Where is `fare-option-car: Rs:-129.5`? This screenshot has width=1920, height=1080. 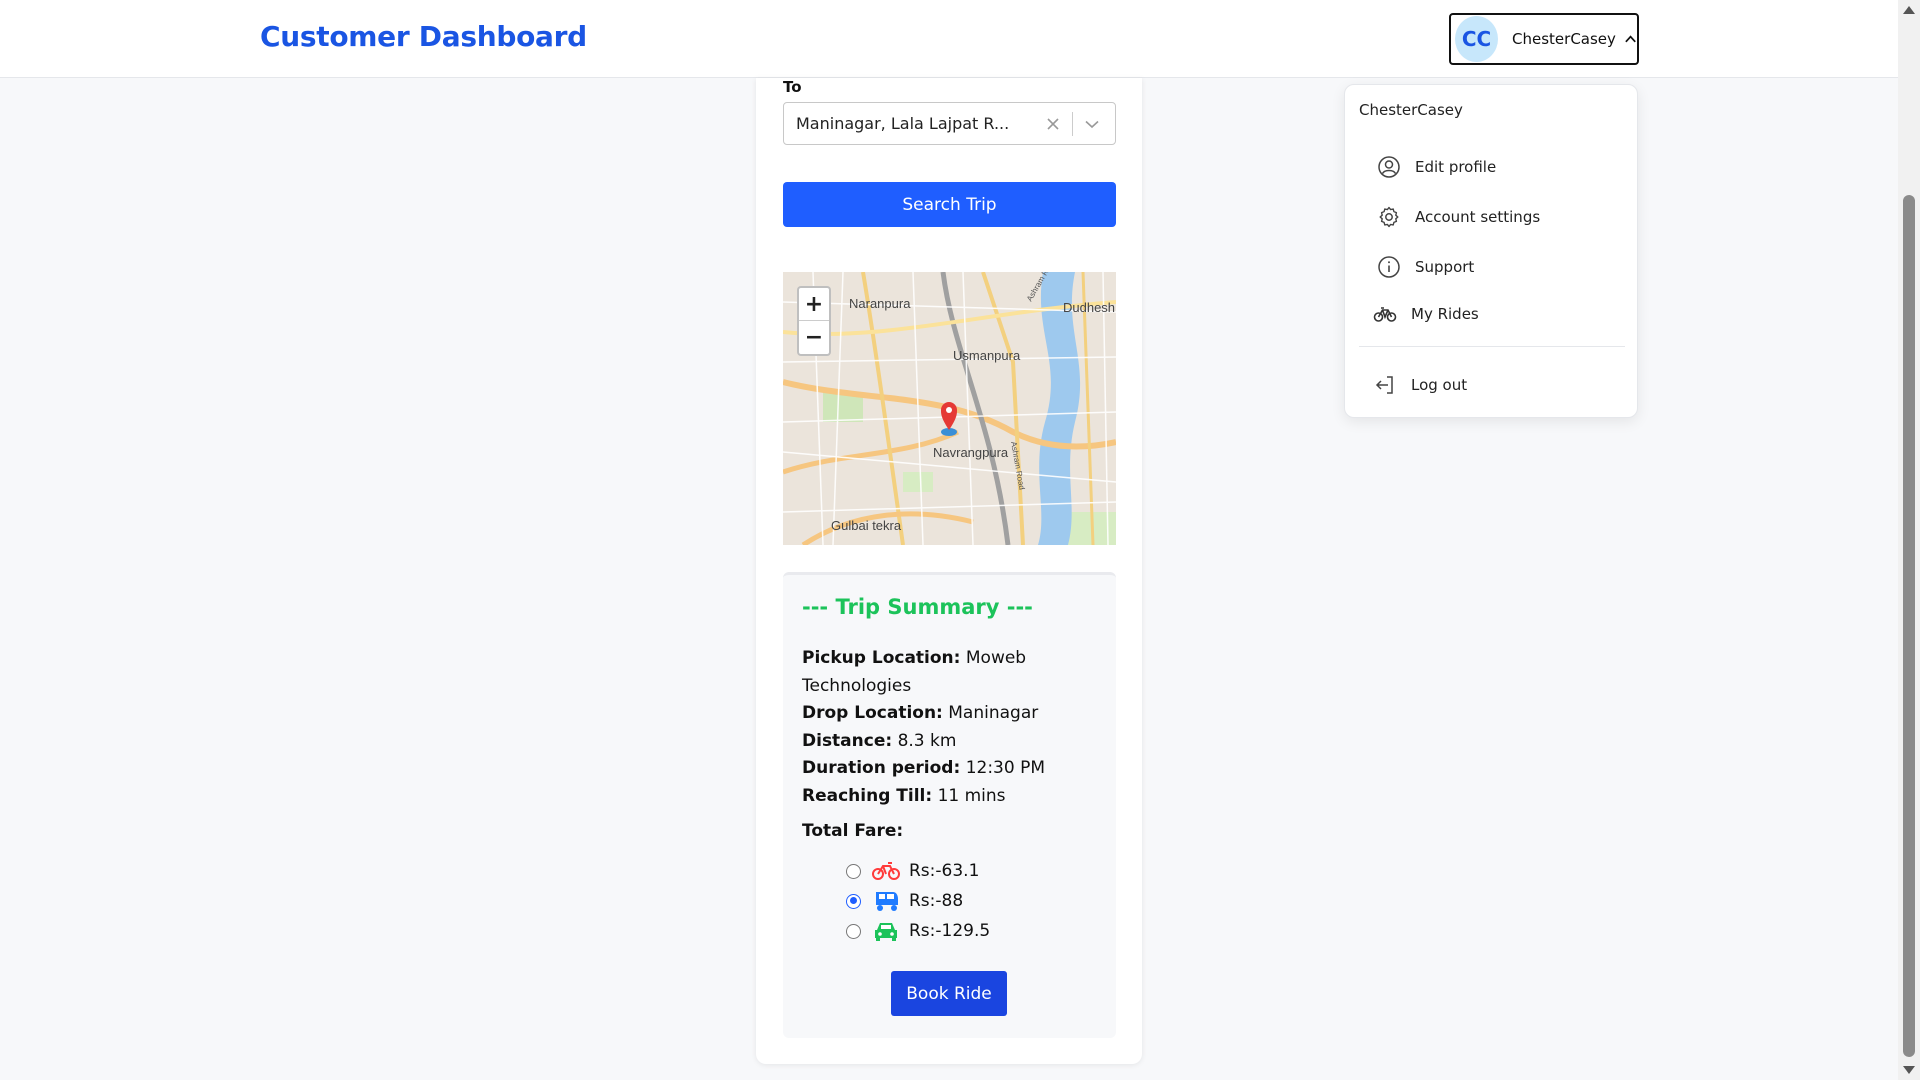 fare-option-car: Rs:-129.5 is located at coordinates (918, 931).